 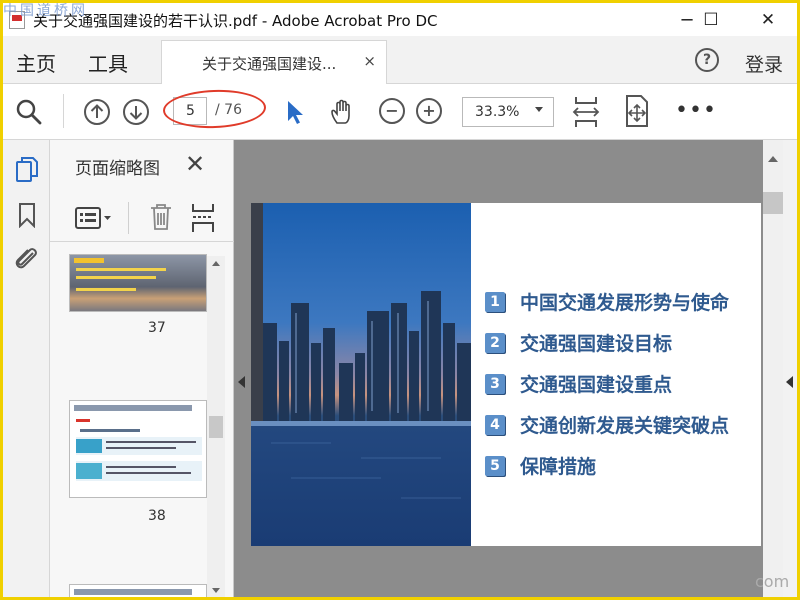 I want to click on bookmark-icon, so click(x=27, y=215).